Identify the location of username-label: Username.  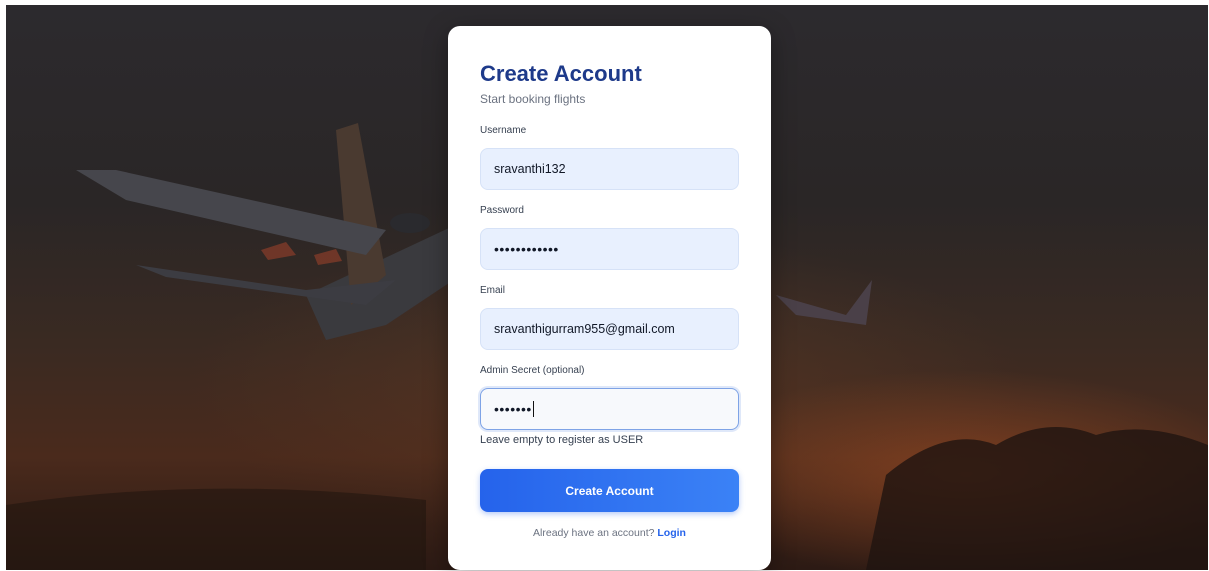
(503, 130).